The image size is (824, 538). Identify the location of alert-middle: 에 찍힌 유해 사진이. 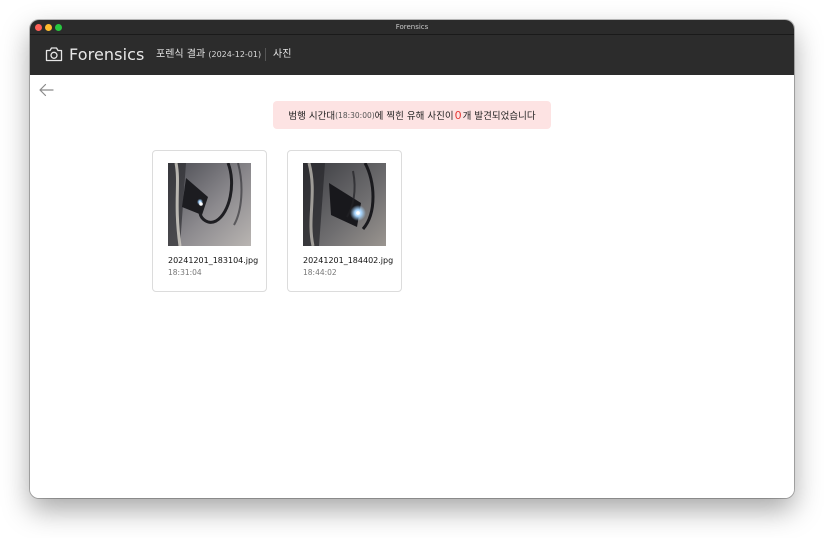
(414, 116).